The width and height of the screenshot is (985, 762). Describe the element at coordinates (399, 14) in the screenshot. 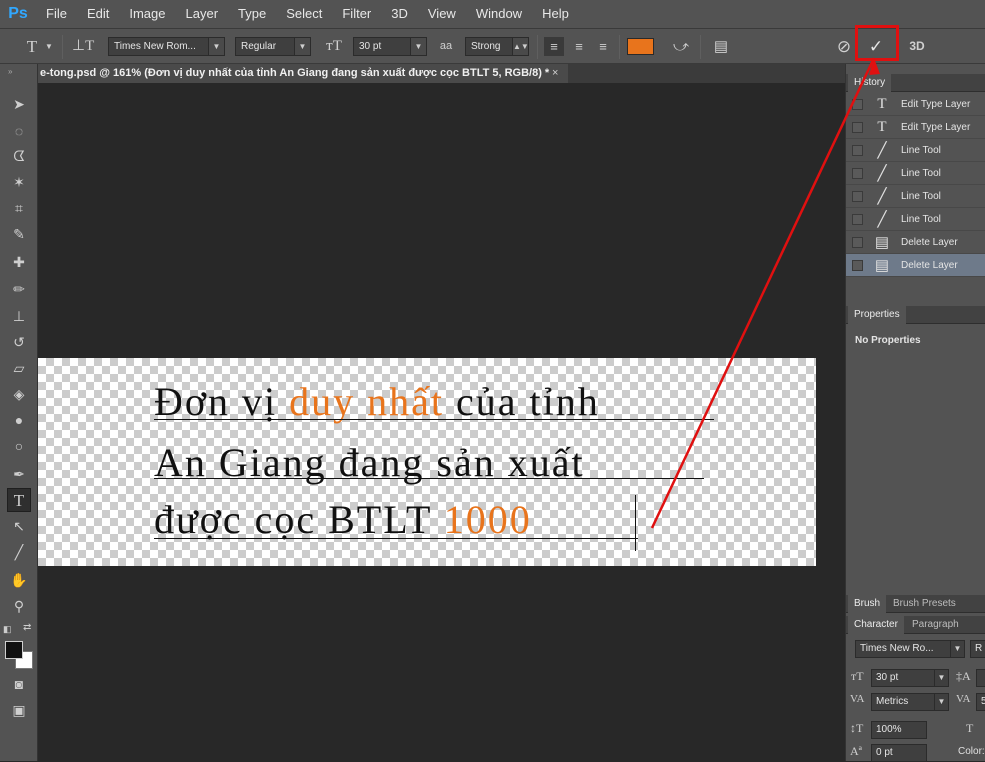

I see `menu-3d: 3D` at that location.